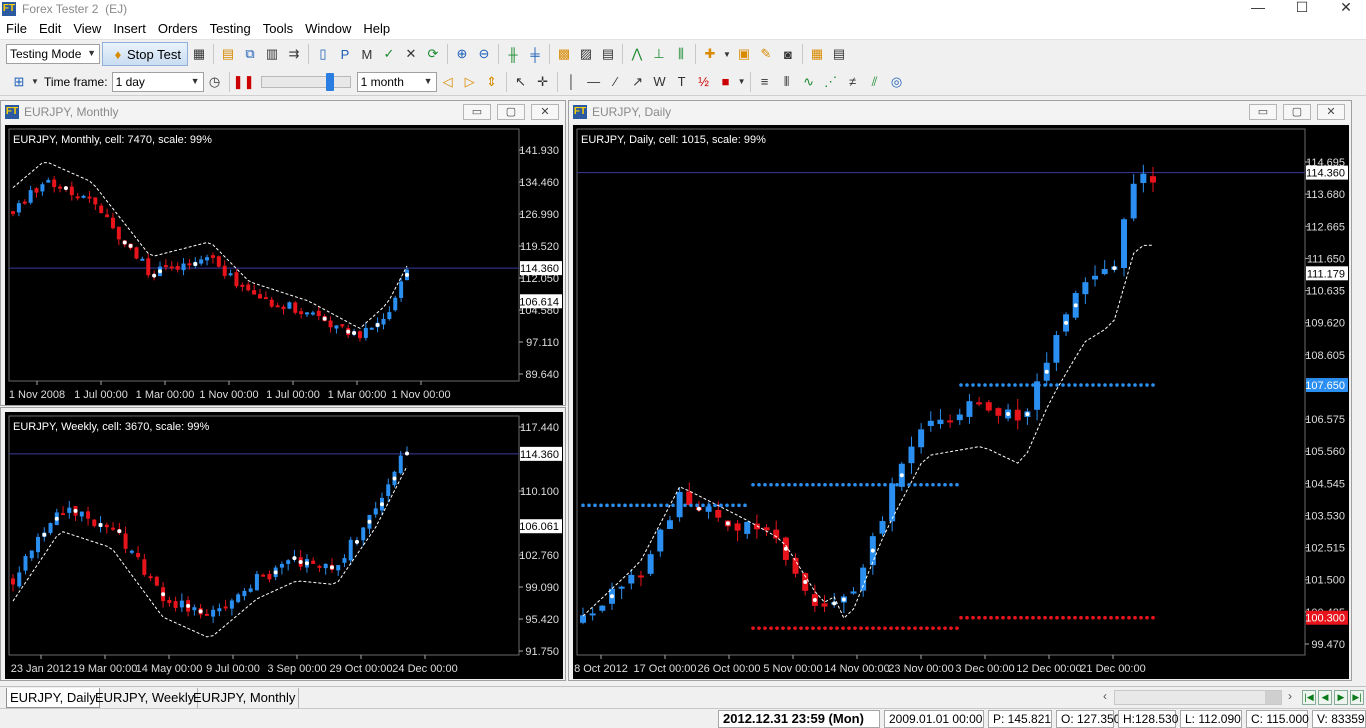  What do you see at coordinates (19, 82) in the screenshot?
I see `timeframe-icon: ⊞` at bounding box center [19, 82].